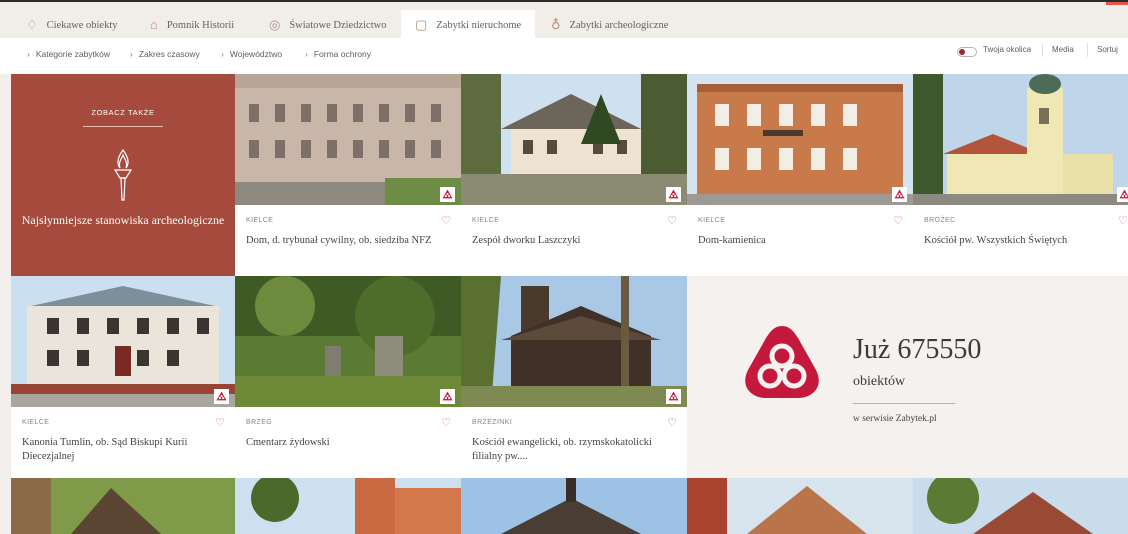 This screenshot has height=534, width=1128. What do you see at coordinates (996, 240) in the screenshot?
I see `monument-name: Kościół pw. Wszystkich Świętych` at bounding box center [996, 240].